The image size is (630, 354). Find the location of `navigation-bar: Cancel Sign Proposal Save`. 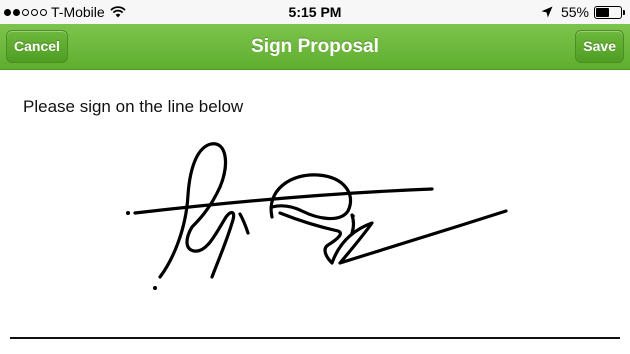

navigation-bar: Cancel Sign Proposal Save is located at coordinates (315, 47).